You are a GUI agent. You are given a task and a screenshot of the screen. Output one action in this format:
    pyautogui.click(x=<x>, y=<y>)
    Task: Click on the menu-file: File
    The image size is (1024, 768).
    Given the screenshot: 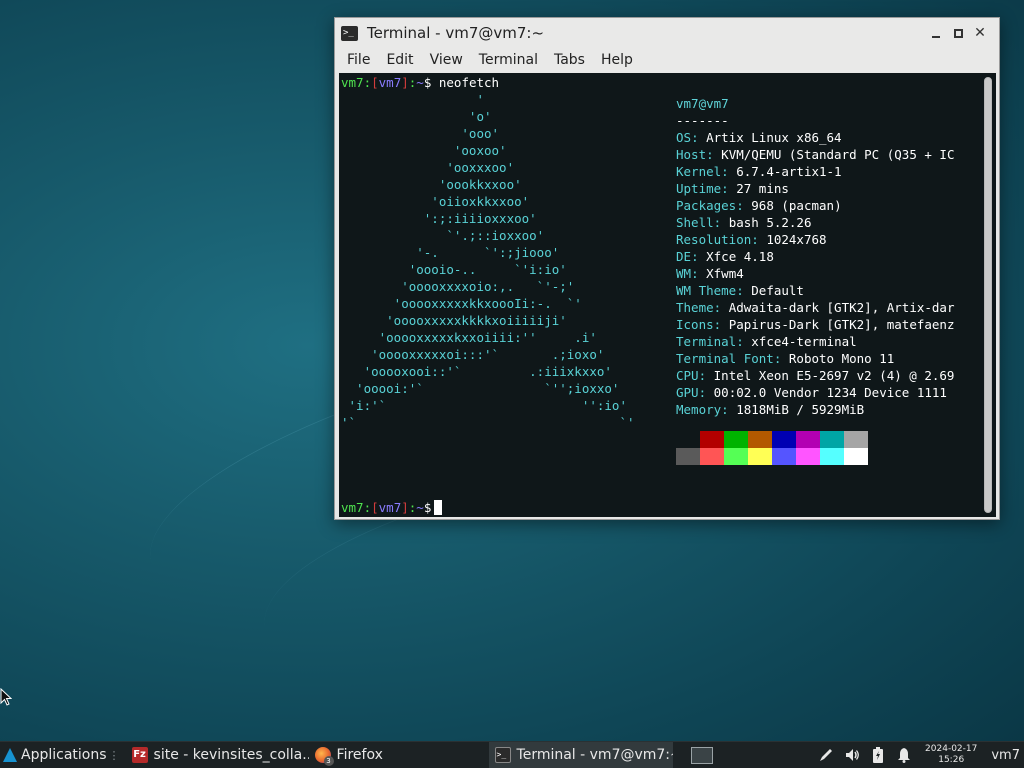 What is the action you would take?
    pyautogui.click(x=358, y=60)
    